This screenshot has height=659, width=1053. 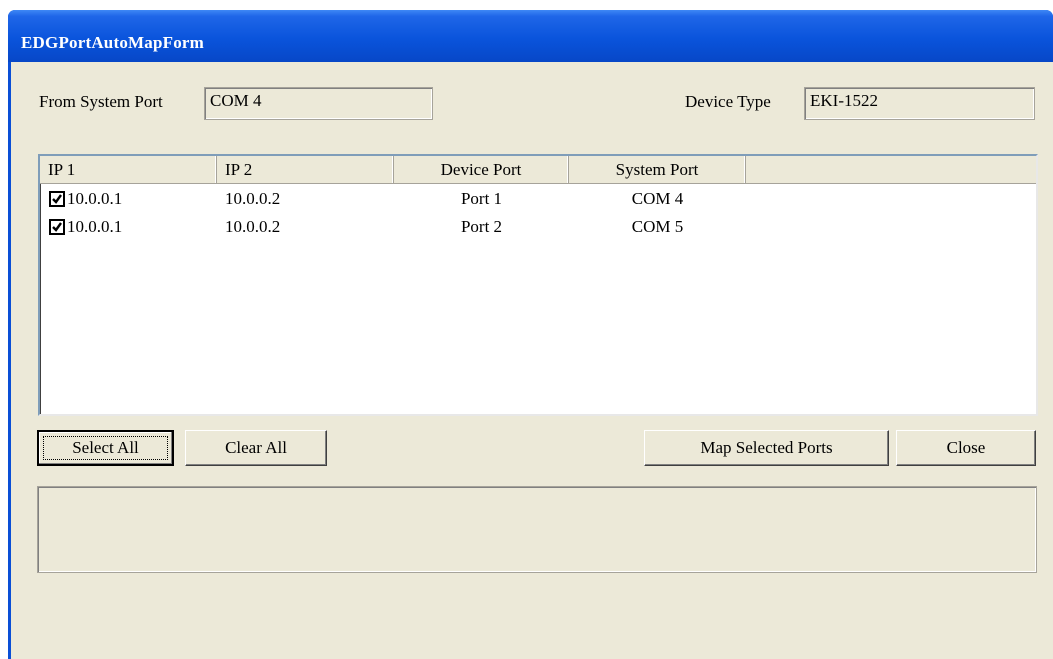 I want to click on column-header-ip2: IP 2, so click(x=305, y=169).